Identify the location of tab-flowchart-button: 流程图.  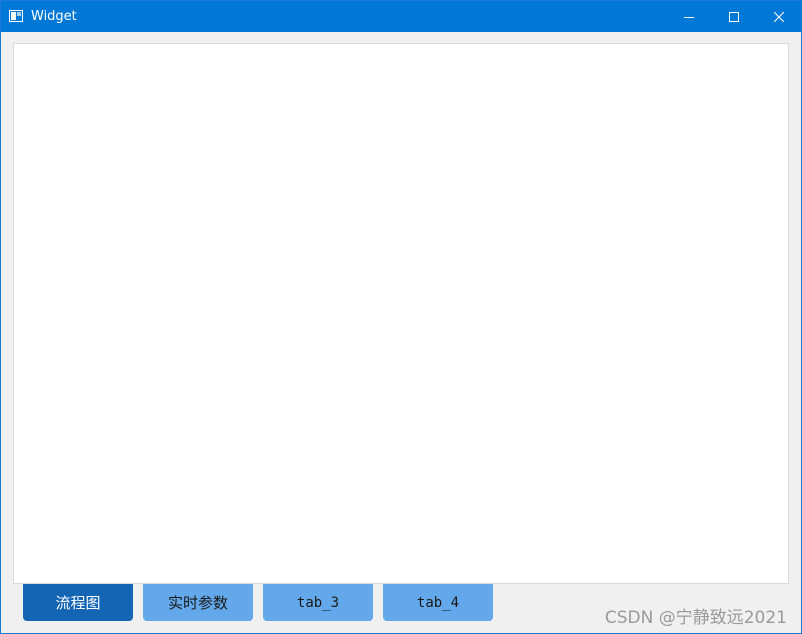
(78, 602).